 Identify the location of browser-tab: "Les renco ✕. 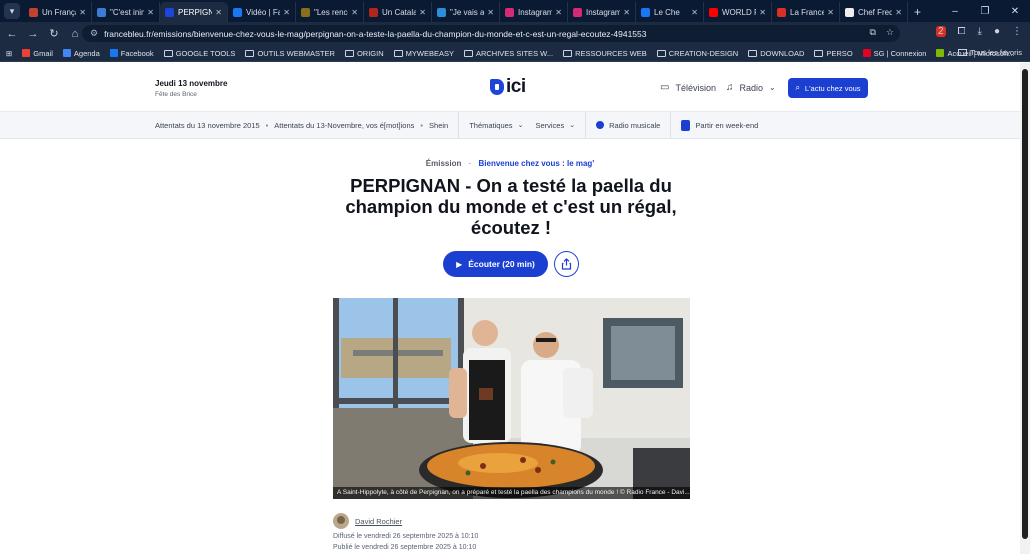
(330, 12).